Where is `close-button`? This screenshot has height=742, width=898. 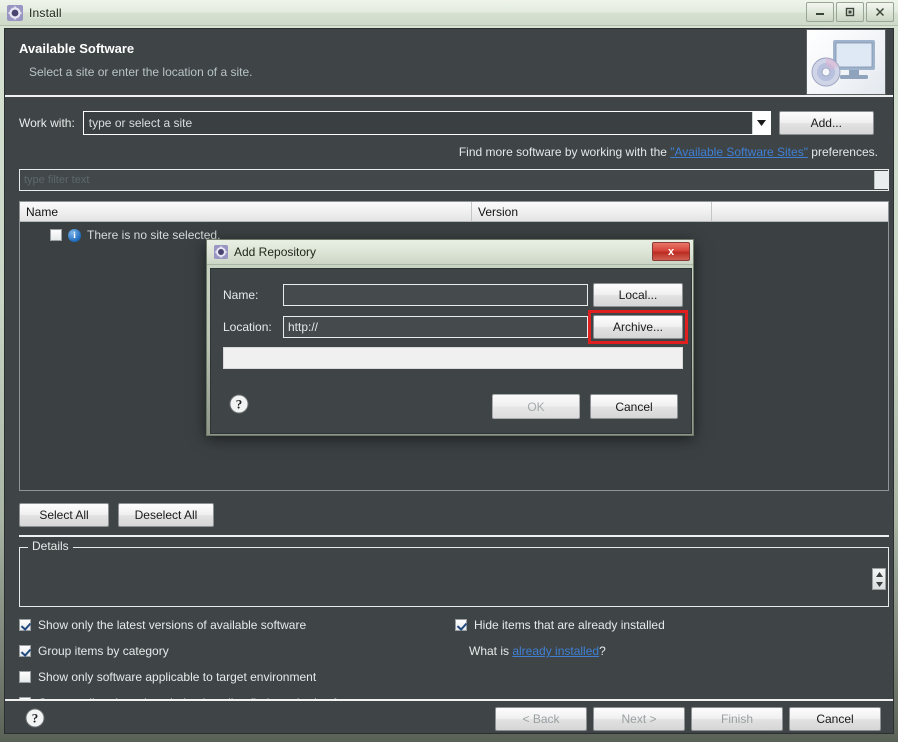 close-button is located at coordinates (880, 12).